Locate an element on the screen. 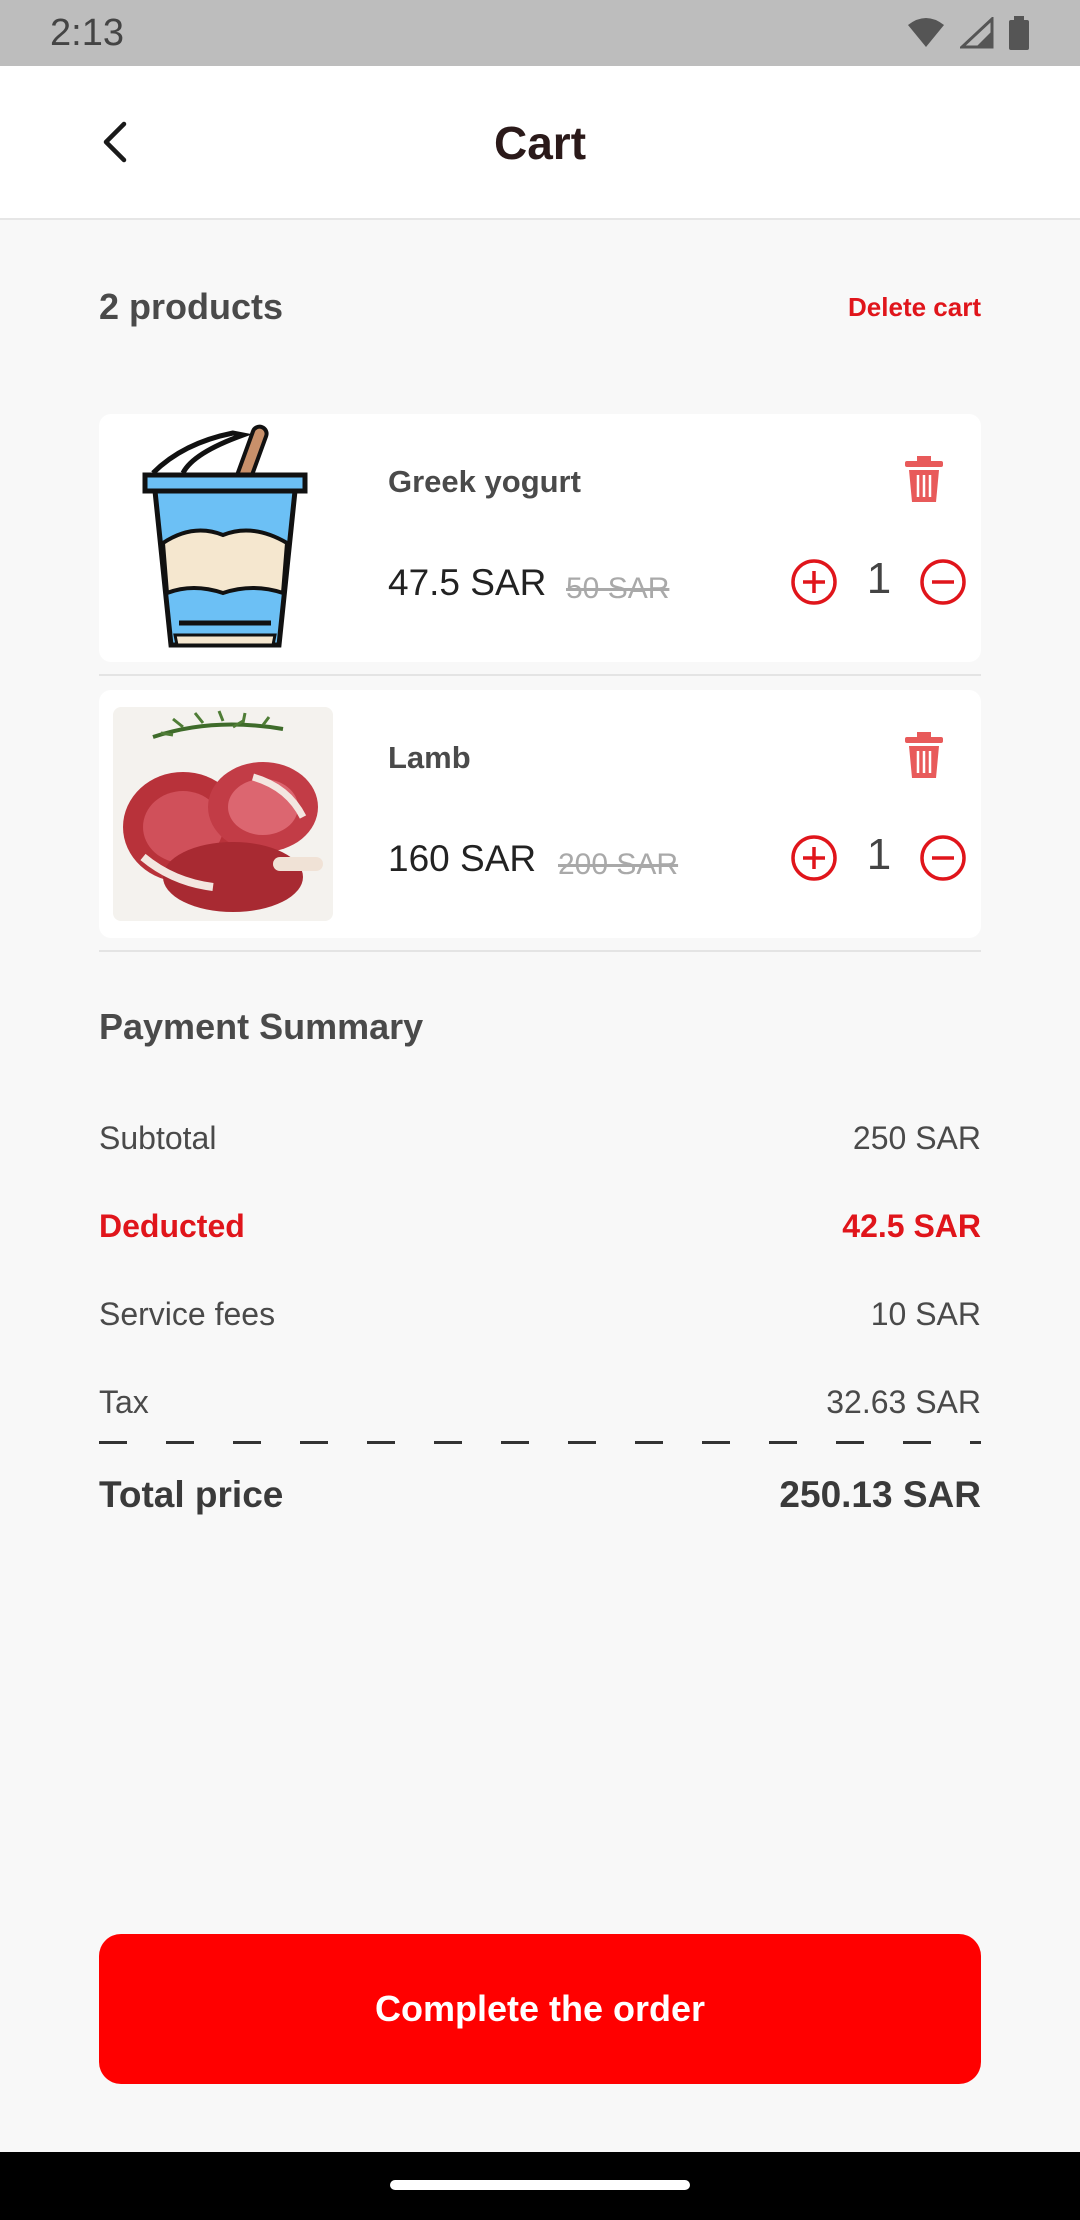  products-count: 2 products is located at coordinates (191, 306).